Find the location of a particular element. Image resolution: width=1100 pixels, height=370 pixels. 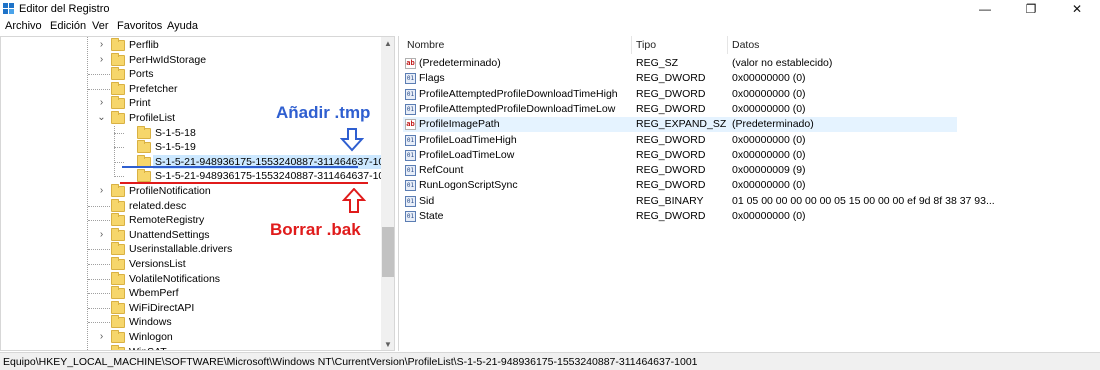

arrow-up-annotation-icon is located at coordinates (354, 200).